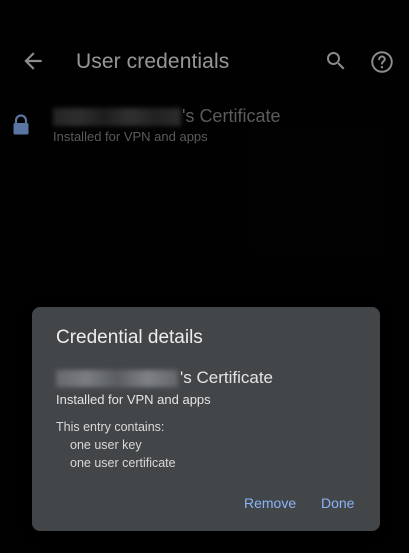 Image resolution: width=409 pixels, height=553 pixels. What do you see at coordinates (106, 445) in the screenshot?
I see `dialog-entry: one user key` at bounding box center [106, 445].